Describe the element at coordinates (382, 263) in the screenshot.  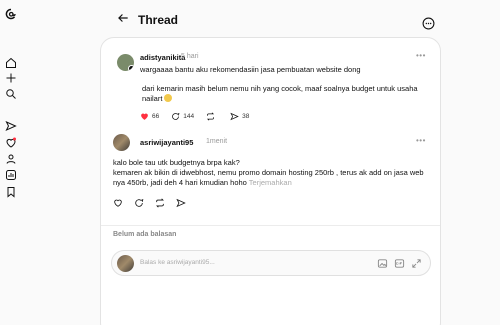
I see `image-icon` at that location.